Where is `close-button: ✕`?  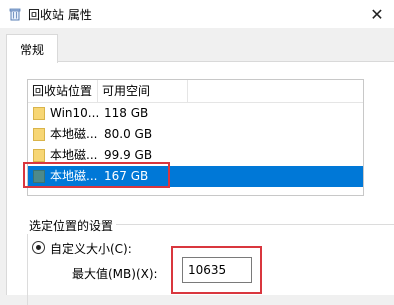 close-button: ✕ is located at coordinates (377, 14).